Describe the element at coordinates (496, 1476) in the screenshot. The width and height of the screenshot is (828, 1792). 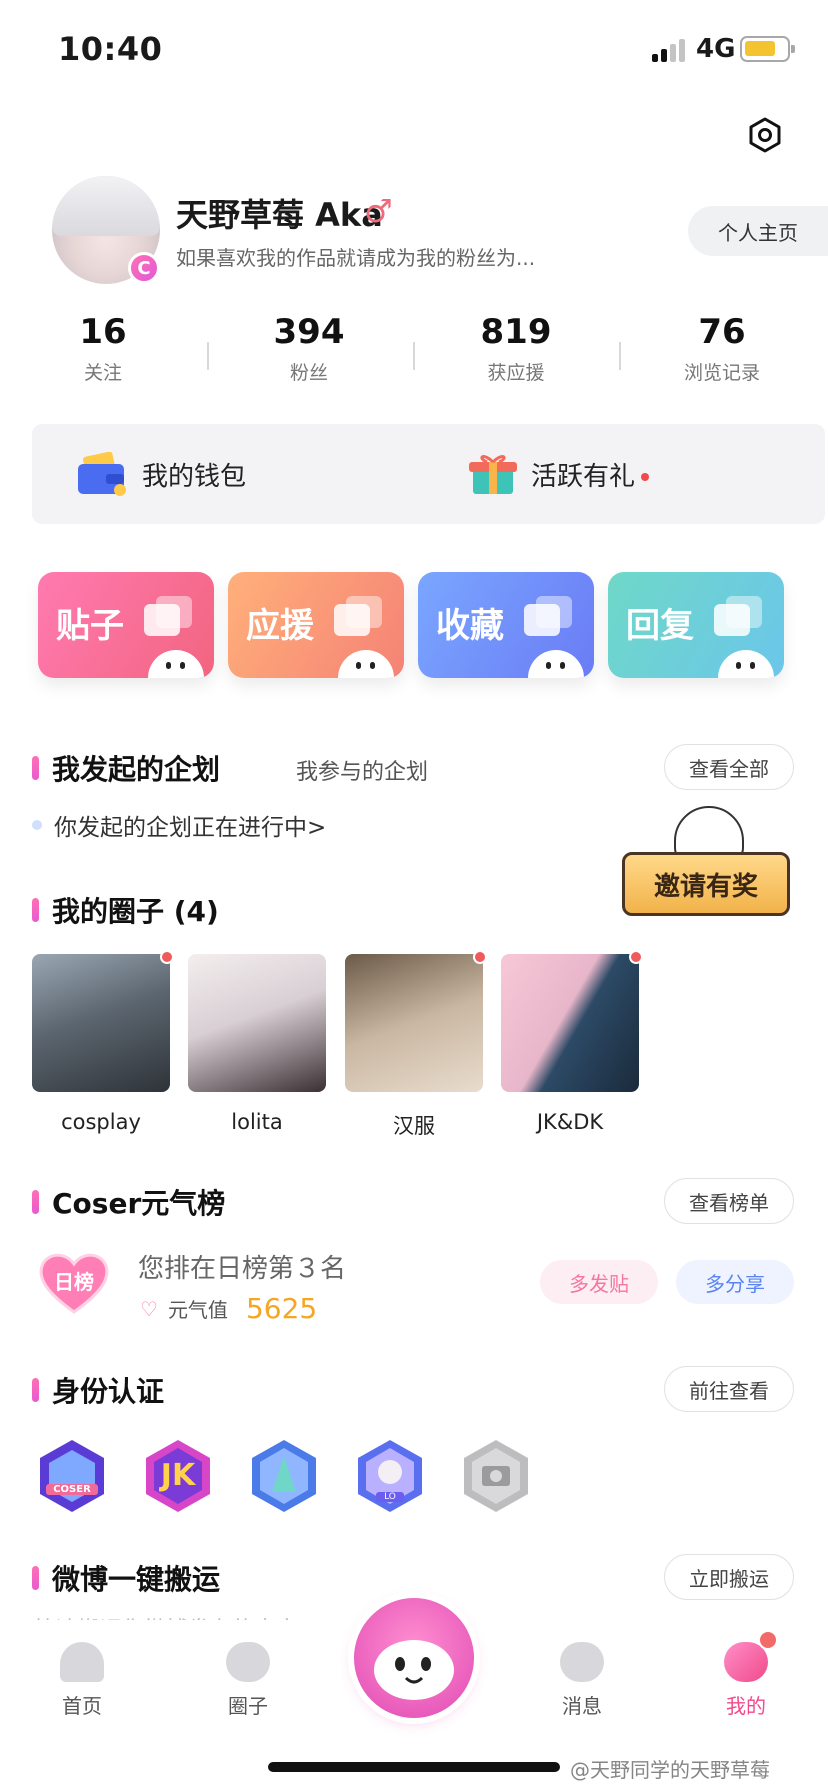
I see `photographer-badge-icon` at that location.